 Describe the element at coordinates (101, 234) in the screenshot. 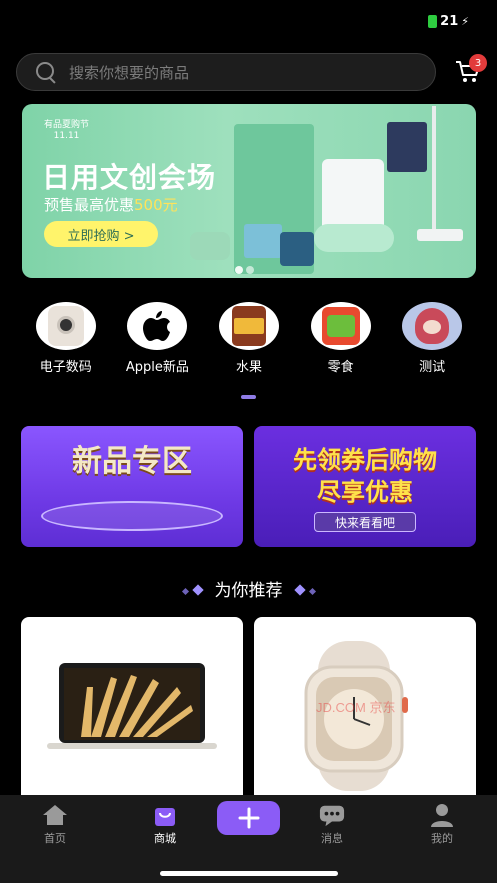

I see `buy-now-button: 立即抢购 >` at that location.